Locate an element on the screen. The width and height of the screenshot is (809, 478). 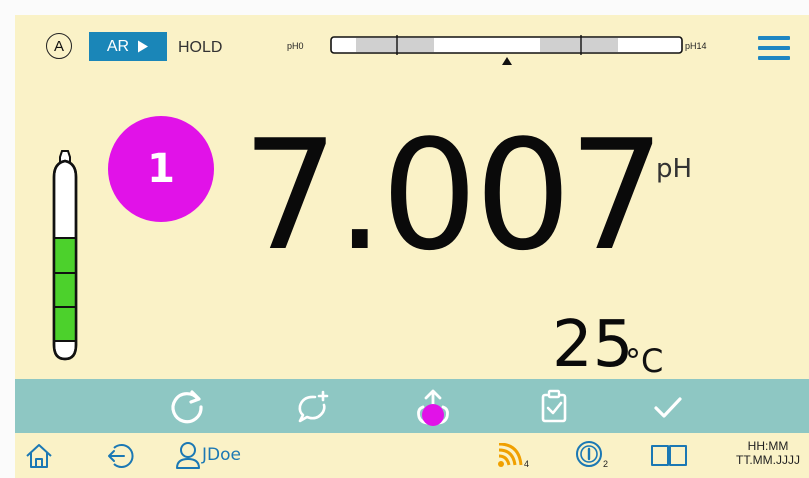
date-display: TT.MM.JJJJ is located at coordinates (768, 460).